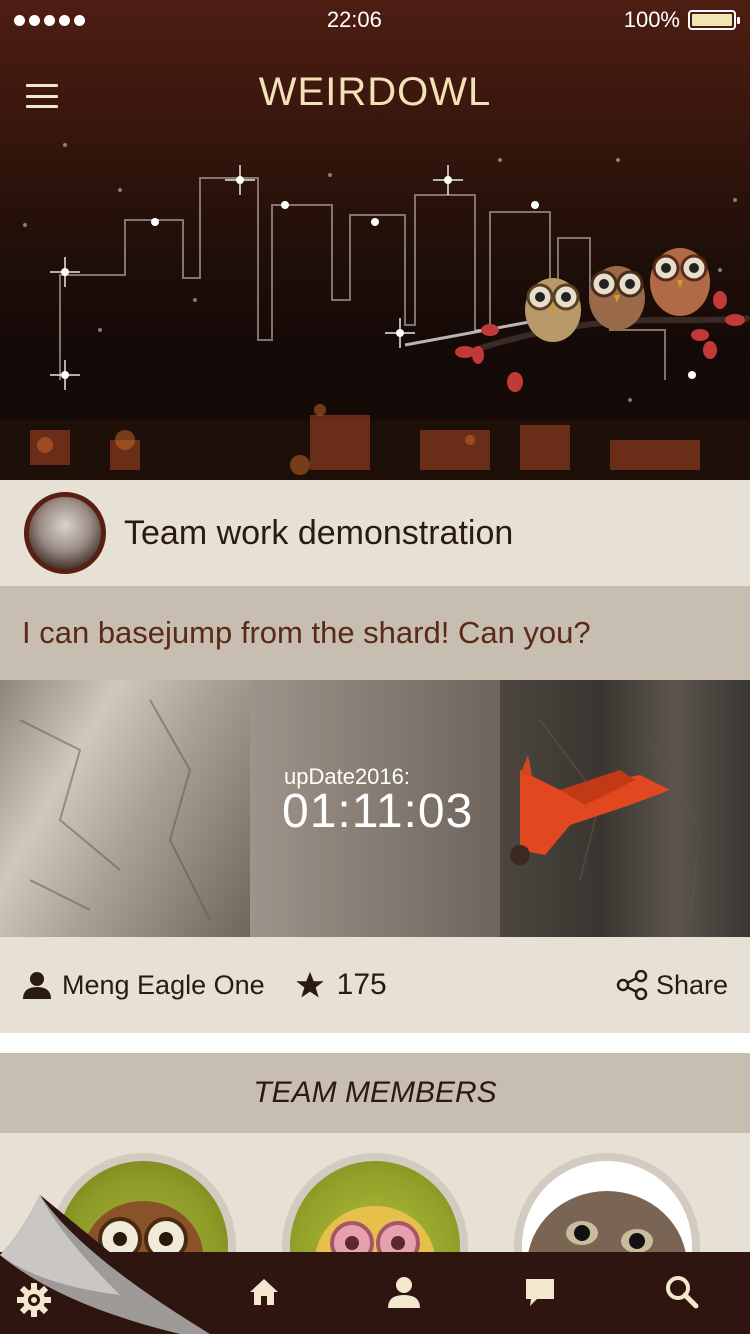  I want to click on owl-avatar-yellow, so click(375, 1229).